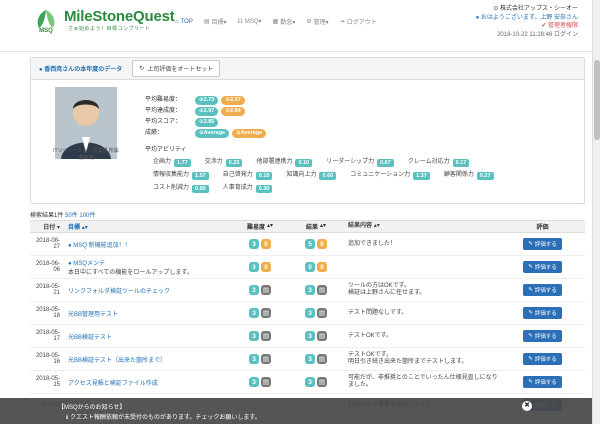 This screenshot has width=600, height=424. I want to click on nav-label: ログアウト, so click(361, 23).